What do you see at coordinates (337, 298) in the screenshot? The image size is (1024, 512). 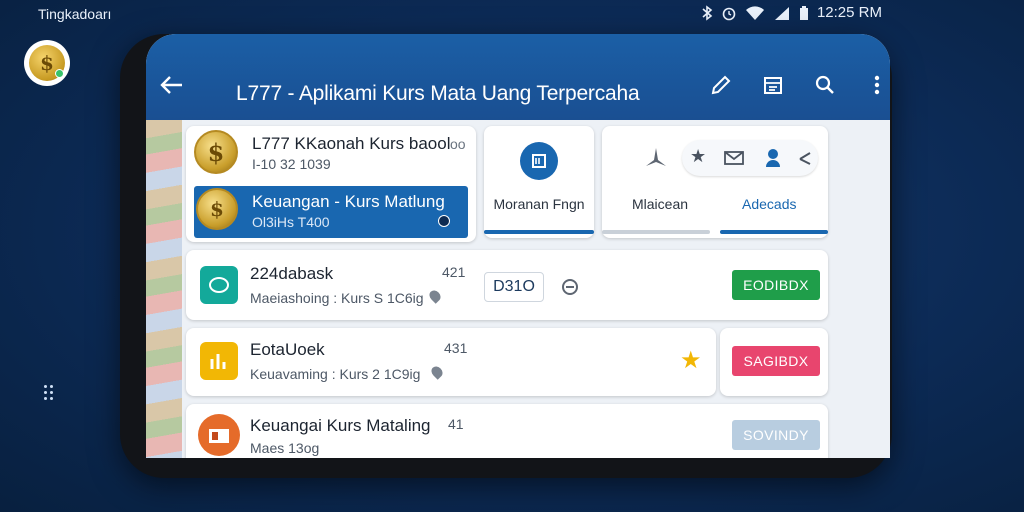 I see `list-item-subtitle: Maeiashoing : Kurs S 1C6ig` at bounding box center [337, 298].